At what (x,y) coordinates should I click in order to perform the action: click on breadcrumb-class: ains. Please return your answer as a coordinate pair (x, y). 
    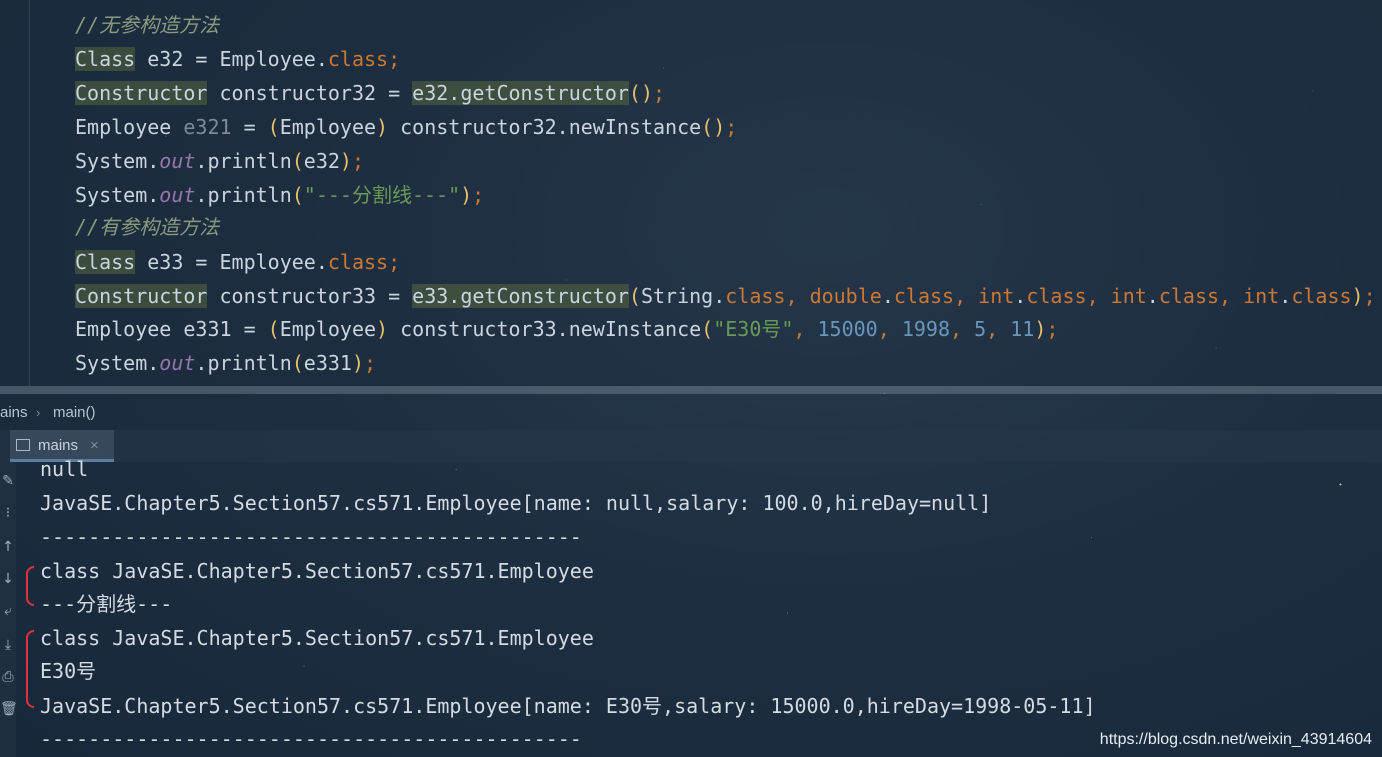
    Looking at the image, I should click on (14, 413).